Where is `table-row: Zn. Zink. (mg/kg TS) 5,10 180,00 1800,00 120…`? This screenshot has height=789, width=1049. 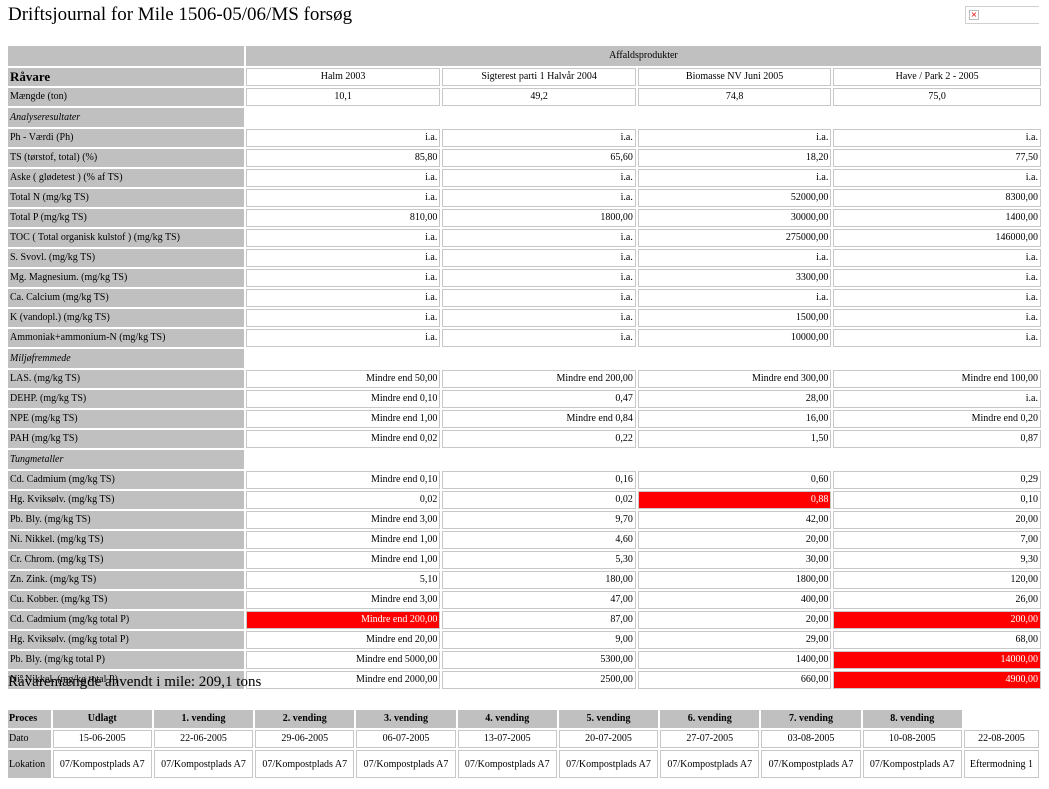
table-row: Zn. Zink. (mg/kg TS) 5,10 180,00 1800,00 120… is located at coordinates (524, 580).